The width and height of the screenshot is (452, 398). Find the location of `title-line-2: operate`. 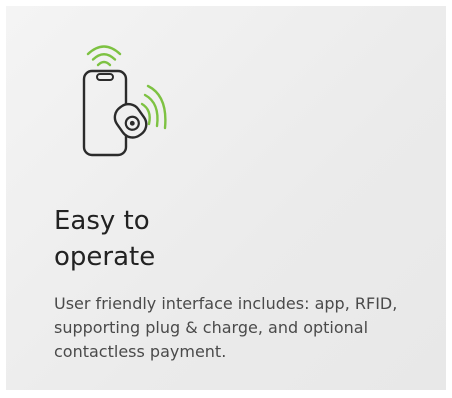

title-line-2: operate is located at coordinates (105, 257).